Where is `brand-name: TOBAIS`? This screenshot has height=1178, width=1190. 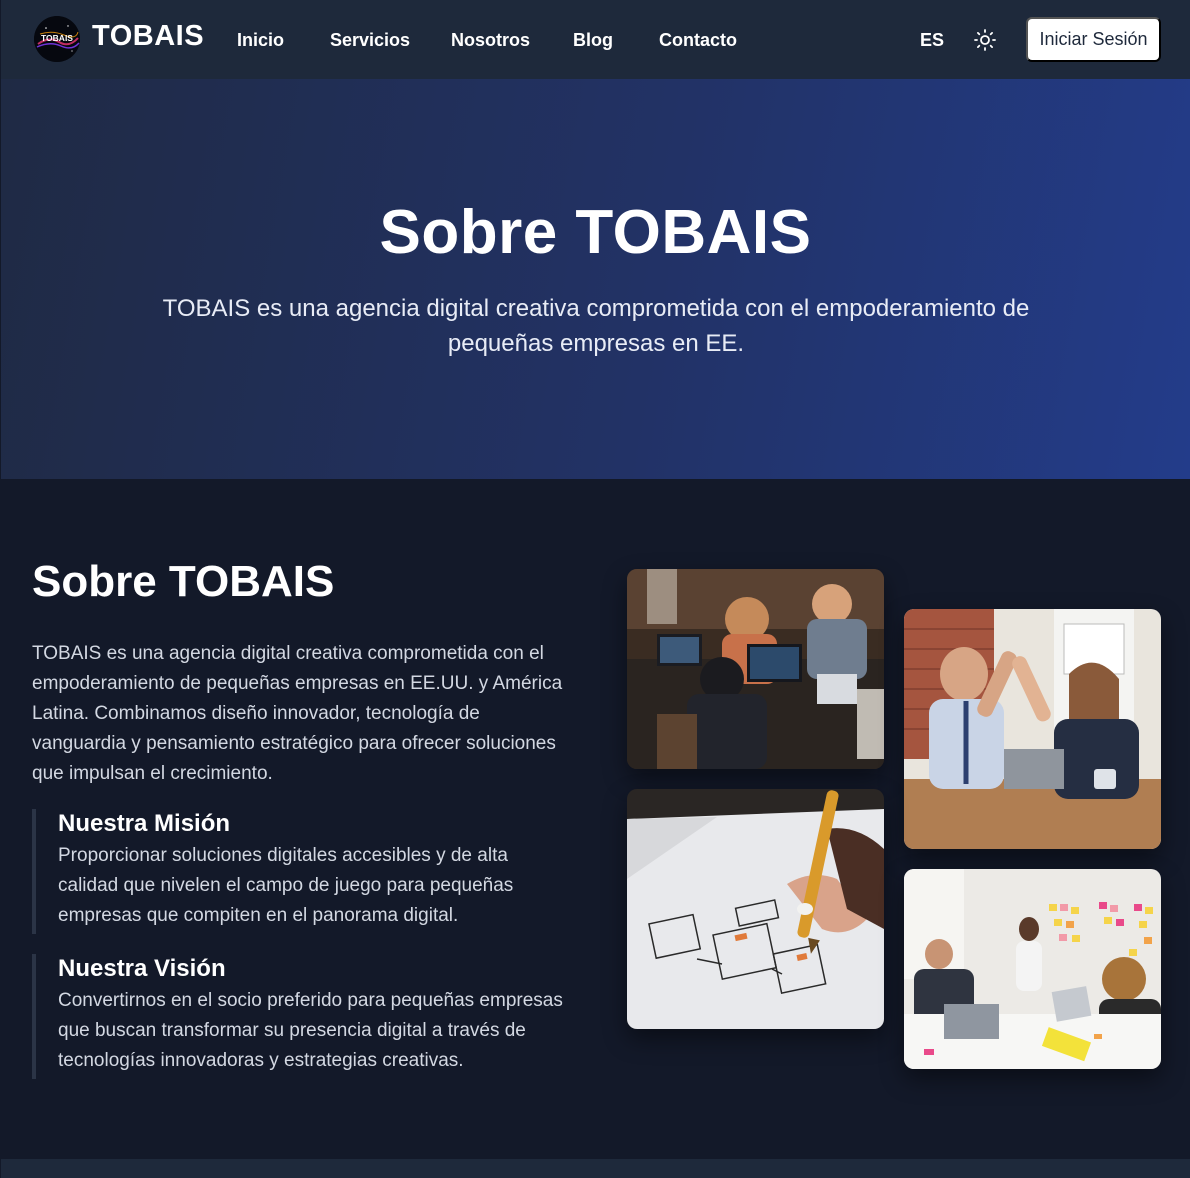
brand-name: TOBAIS is located at coordinates (148, 36).